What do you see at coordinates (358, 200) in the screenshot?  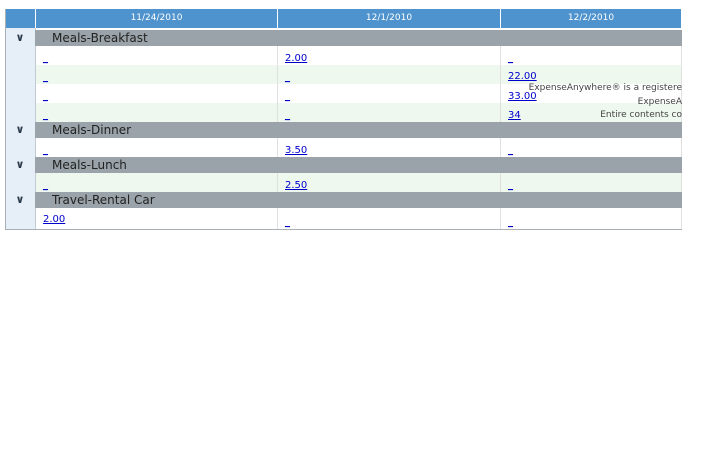 I see `group-header-travel-rental-car: Travel-Rental Car` at bounding box center [358, 200].